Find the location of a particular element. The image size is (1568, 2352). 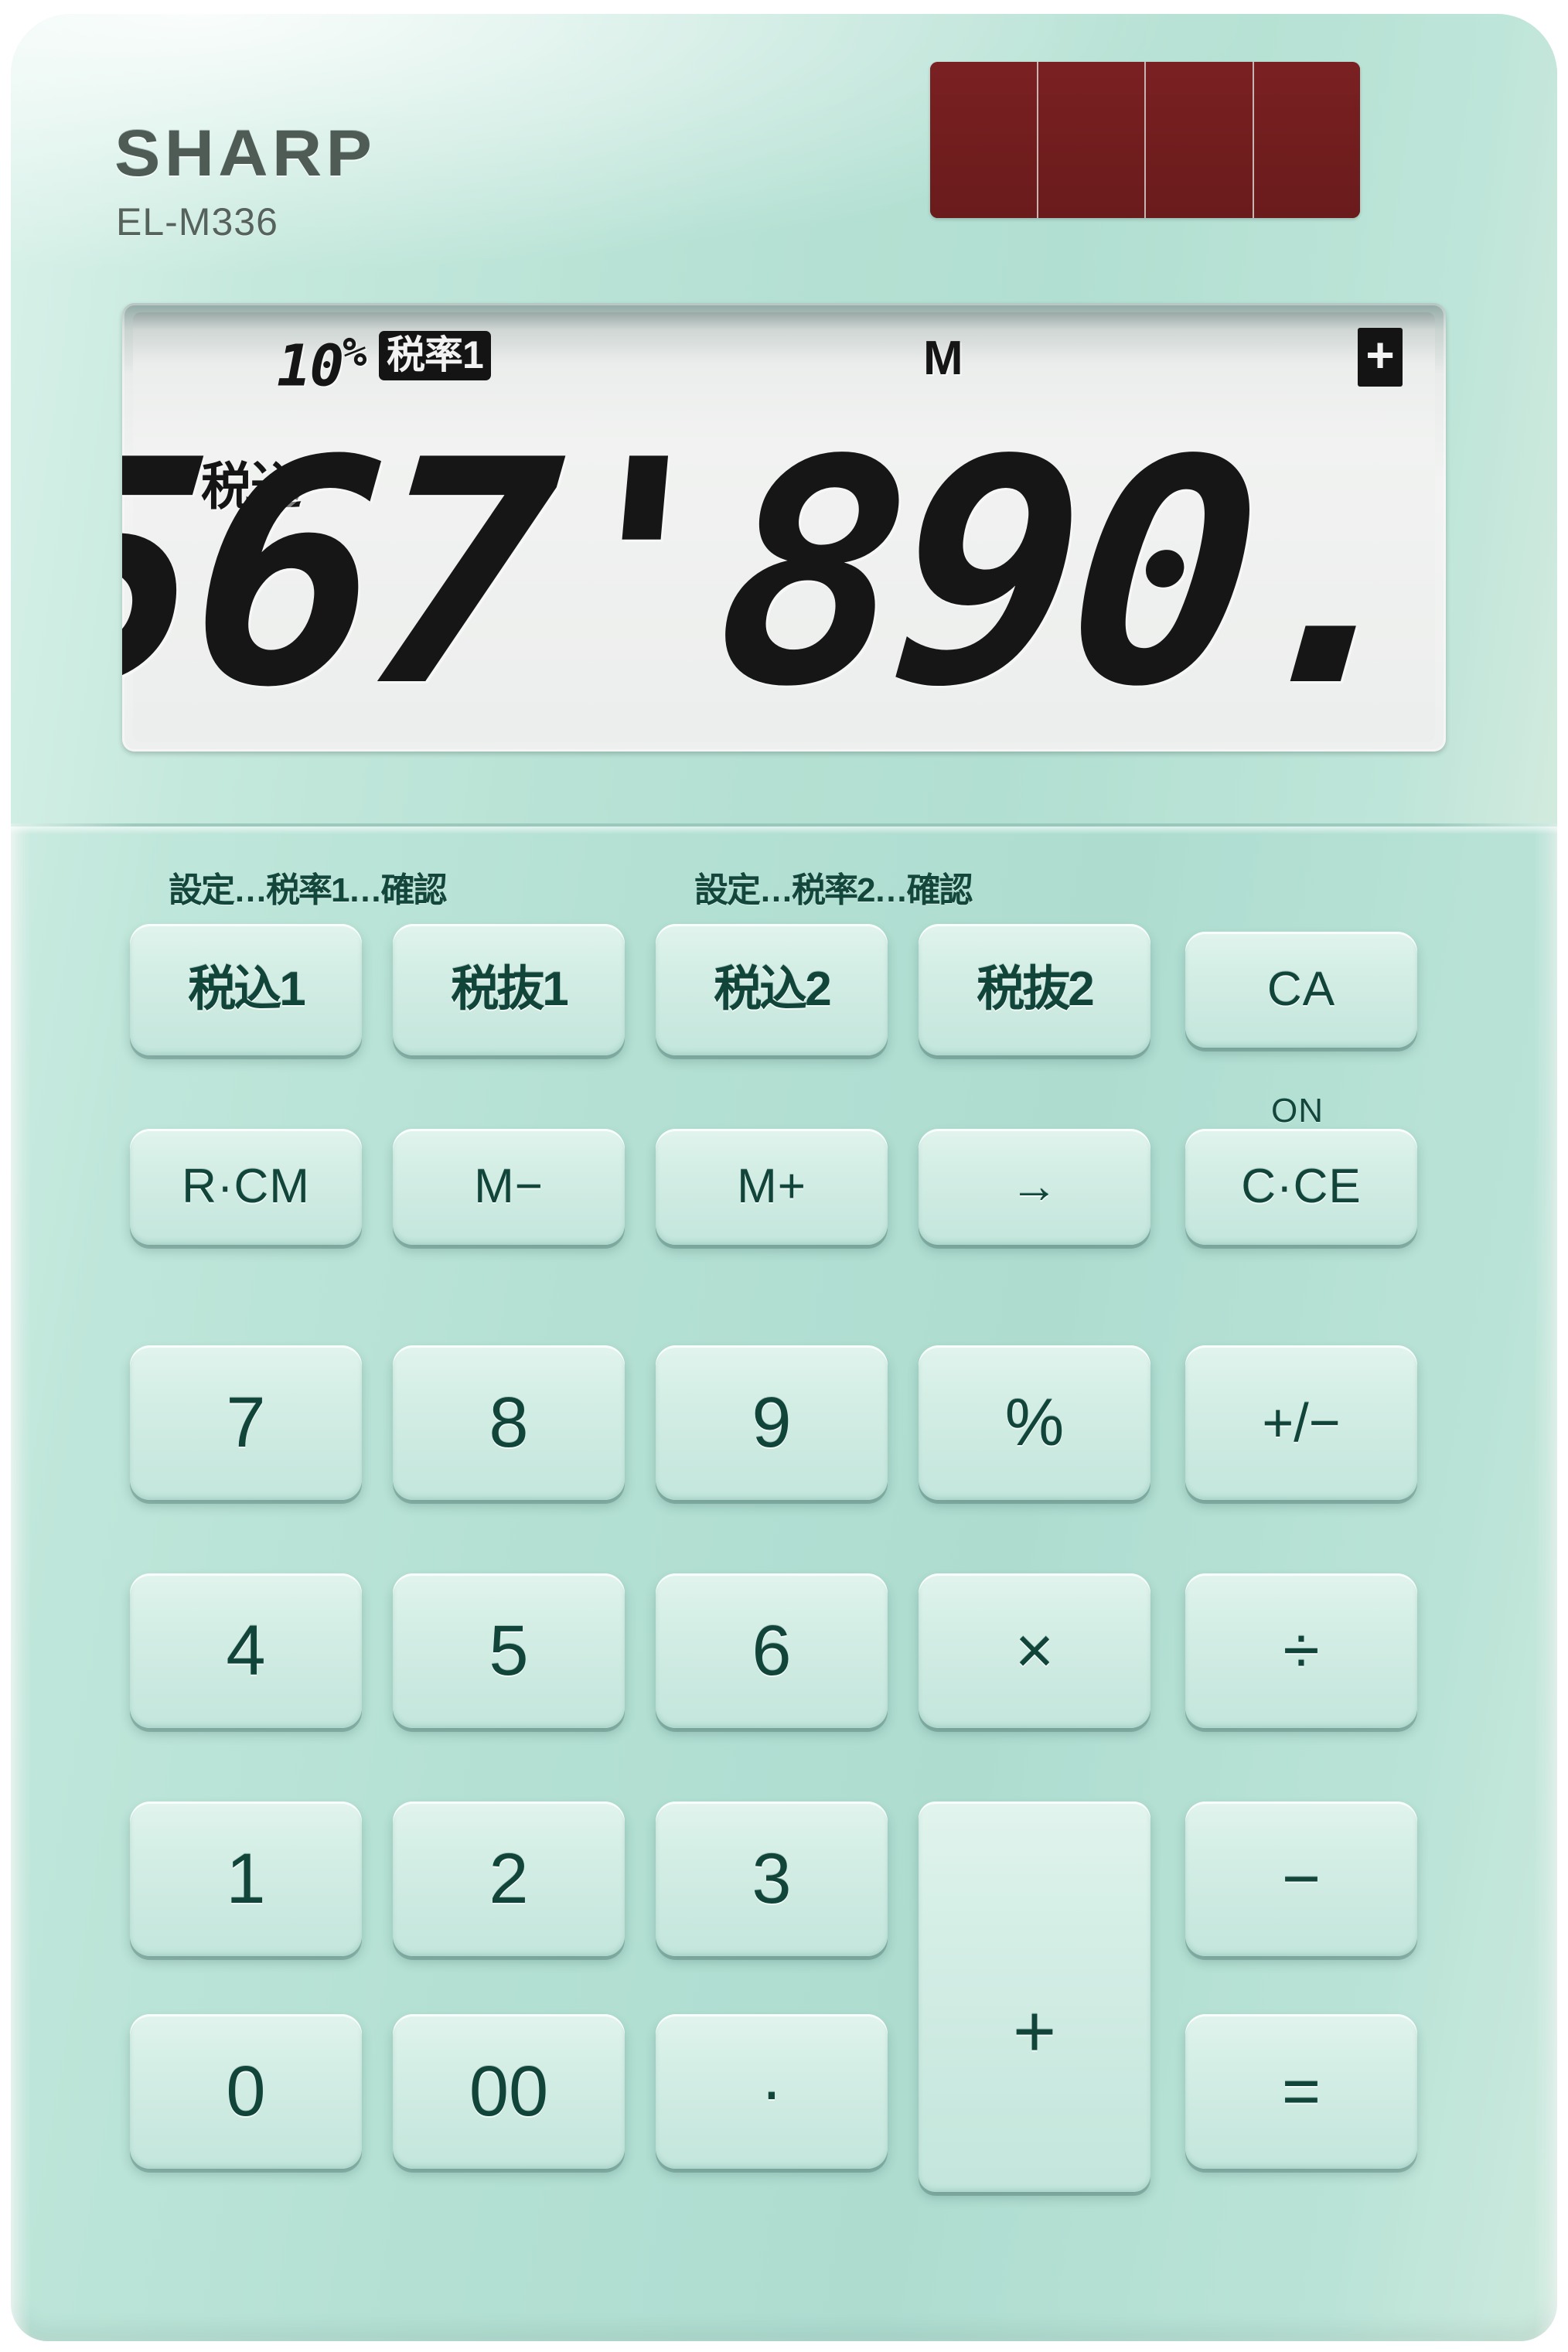

key-equals: = is located at coordinates (1301, 2091).